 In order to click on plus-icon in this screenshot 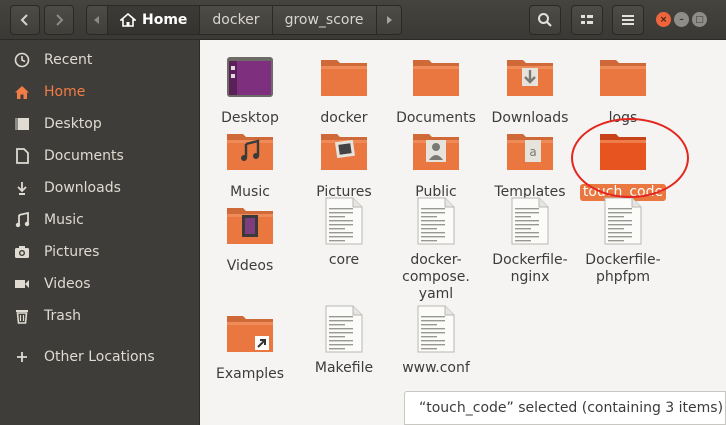, I will do `click(22, 357)`.